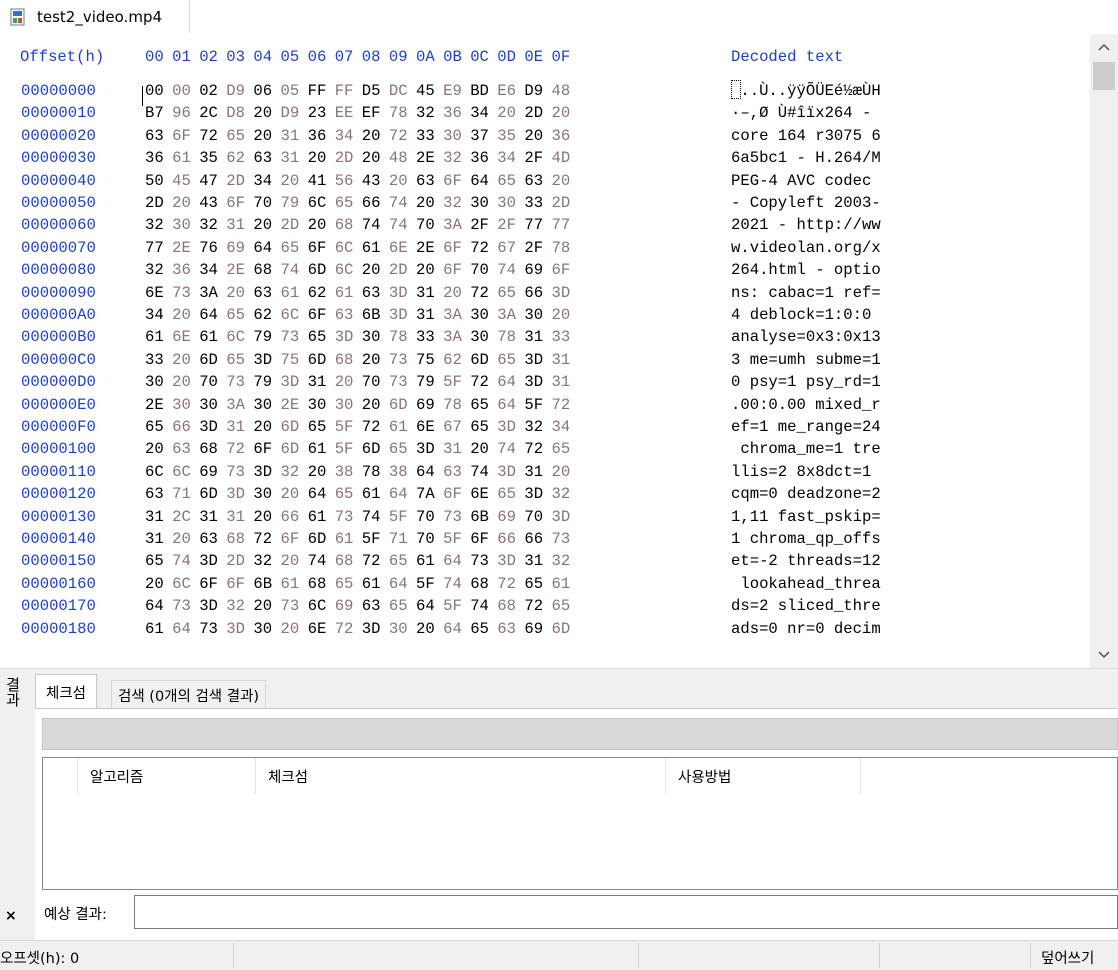 Image resolution: width=1118 pixels, height=970 pixels. What do you see at coordinates (425, 427) in the screenshot?
I see `hex-byte: 6E` at bounding box center [425, 427].